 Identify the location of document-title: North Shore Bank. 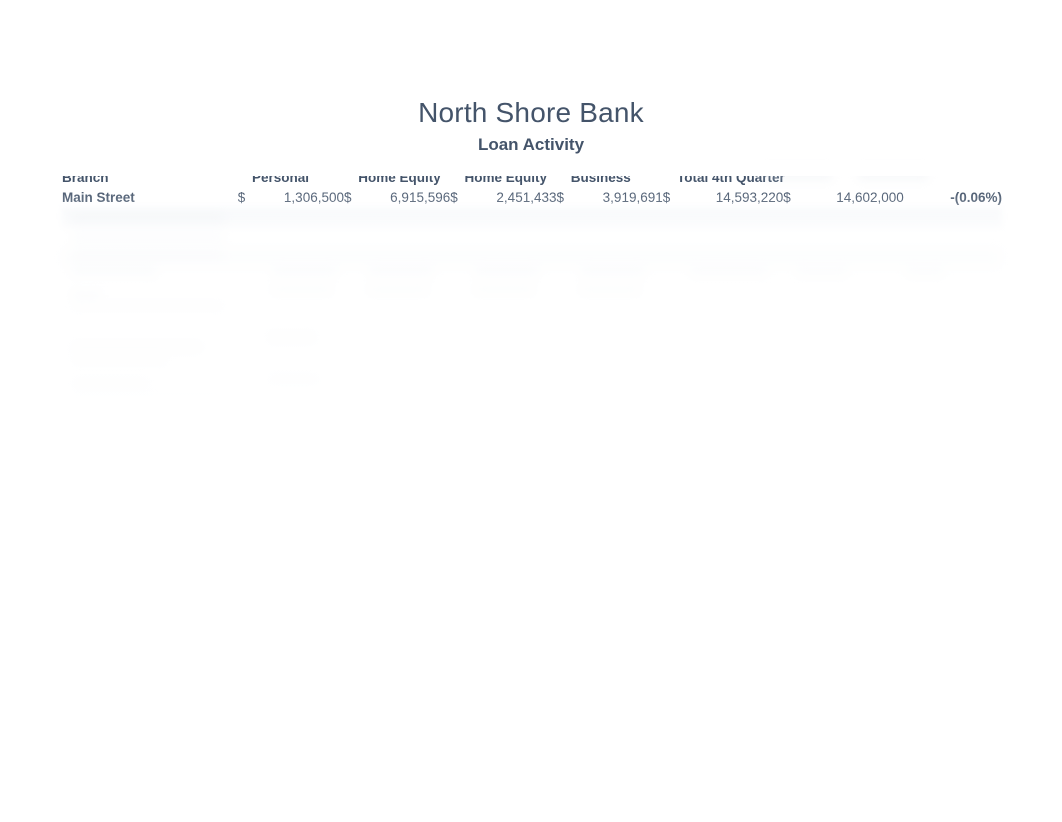
(531, 112).